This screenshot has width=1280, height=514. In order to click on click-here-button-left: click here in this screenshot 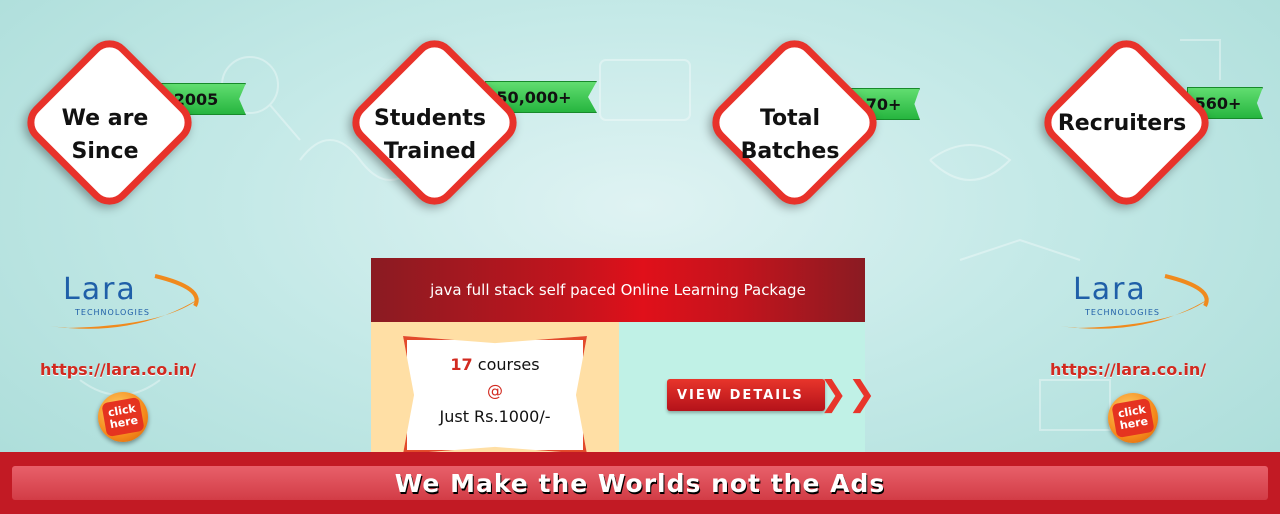, I will do `click(123, 417)`.